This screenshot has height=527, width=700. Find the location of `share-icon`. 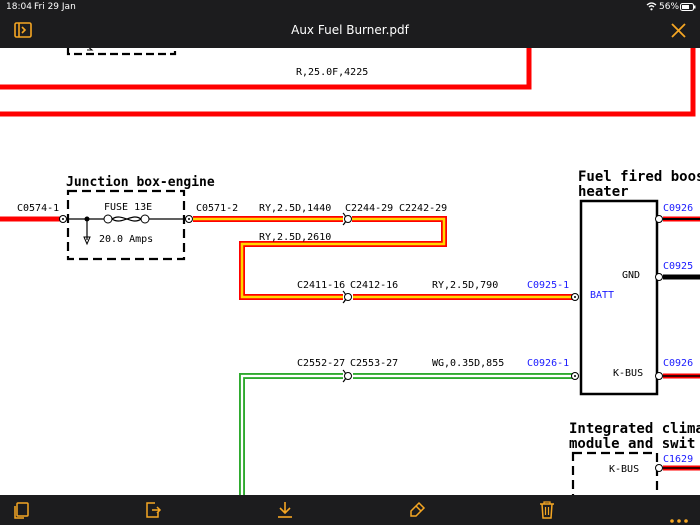

share-icon is located at coordinates (153, 512).